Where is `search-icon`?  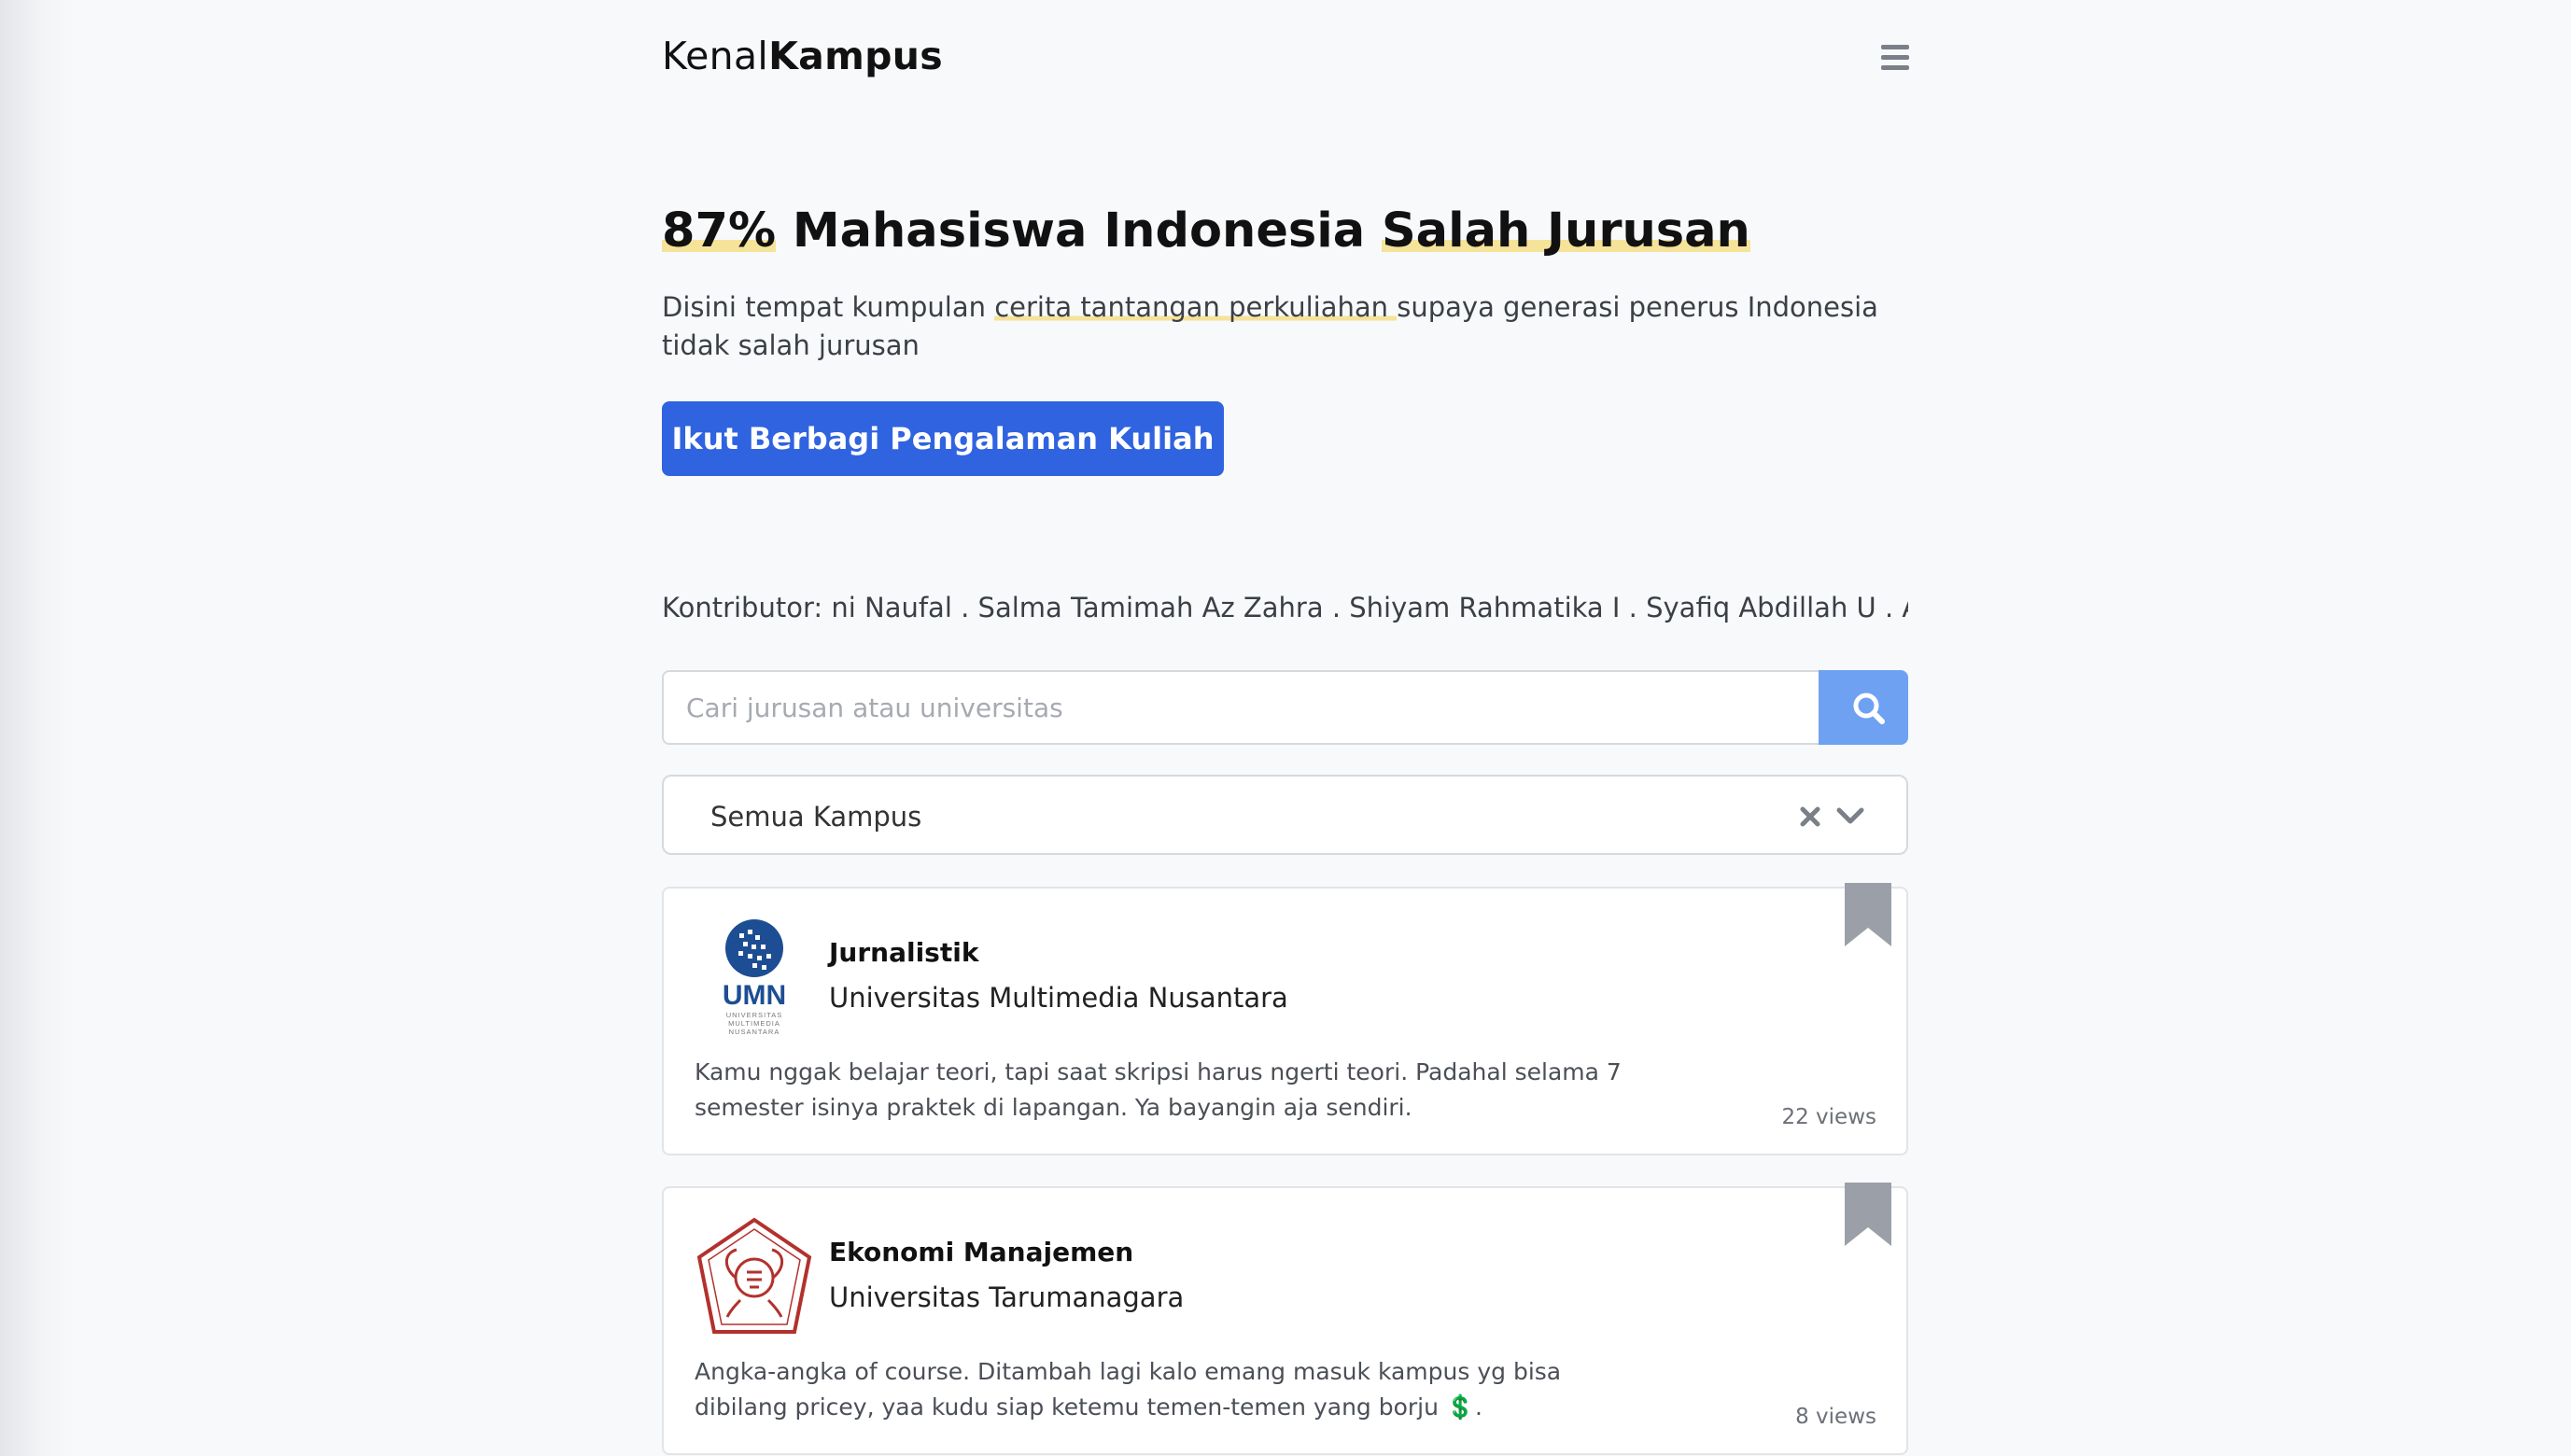 search-icon is located at coordinates (1869, 708).